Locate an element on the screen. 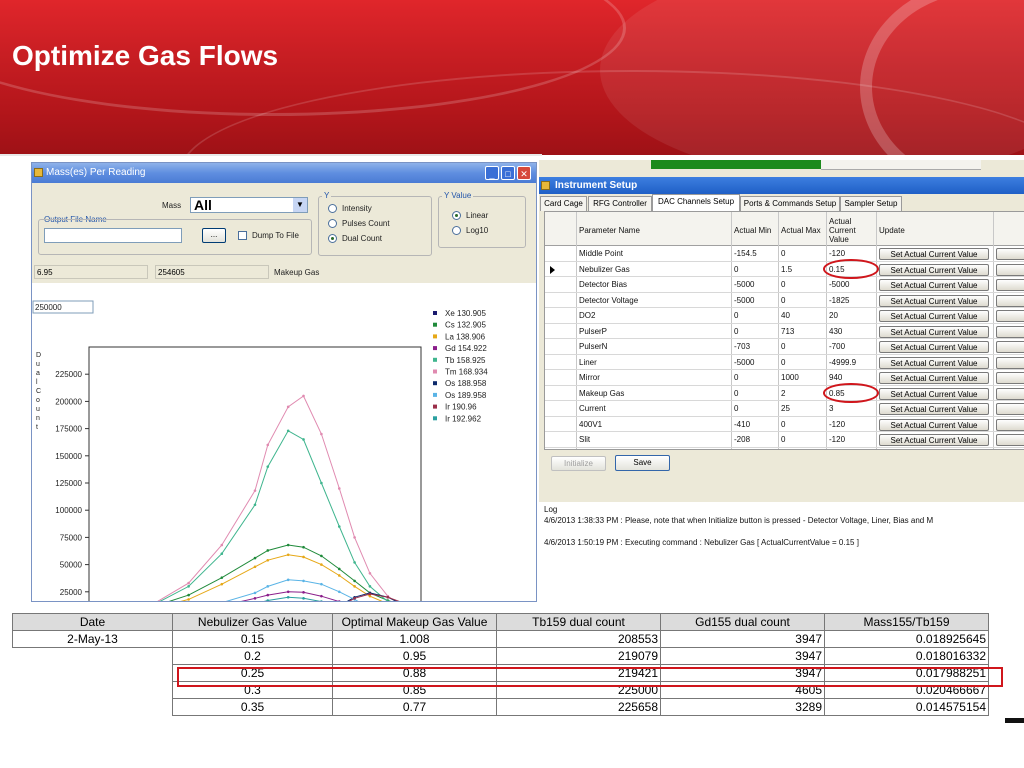  radio-linear is located at coordinates (456, 215).